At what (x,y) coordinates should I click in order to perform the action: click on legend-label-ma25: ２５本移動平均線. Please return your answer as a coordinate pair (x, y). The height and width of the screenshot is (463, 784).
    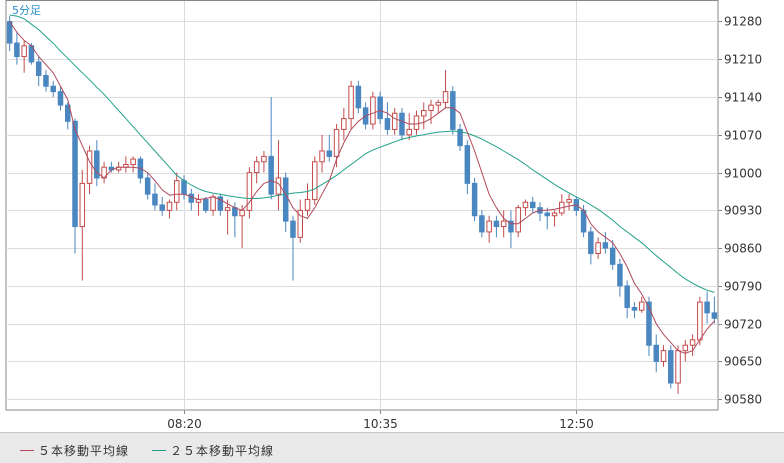
    Looking at the image, I should click on (222, 451).